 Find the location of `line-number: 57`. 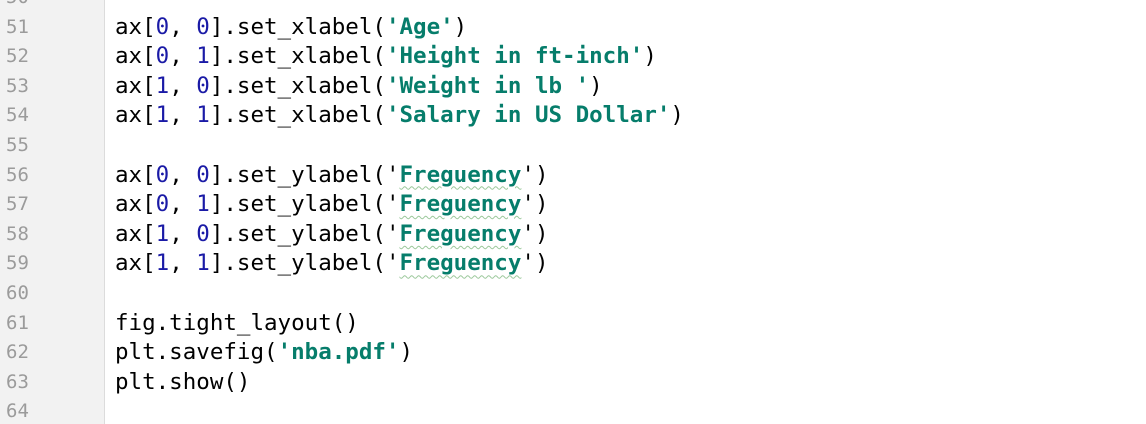

line-number: 57 is located at coordinates (17, 204).